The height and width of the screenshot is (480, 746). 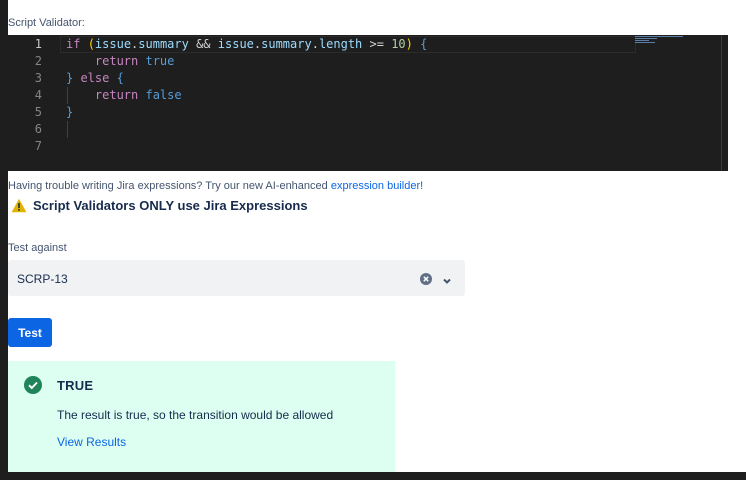 I want to click on code-line: } else {, so click(x=95, y=78).